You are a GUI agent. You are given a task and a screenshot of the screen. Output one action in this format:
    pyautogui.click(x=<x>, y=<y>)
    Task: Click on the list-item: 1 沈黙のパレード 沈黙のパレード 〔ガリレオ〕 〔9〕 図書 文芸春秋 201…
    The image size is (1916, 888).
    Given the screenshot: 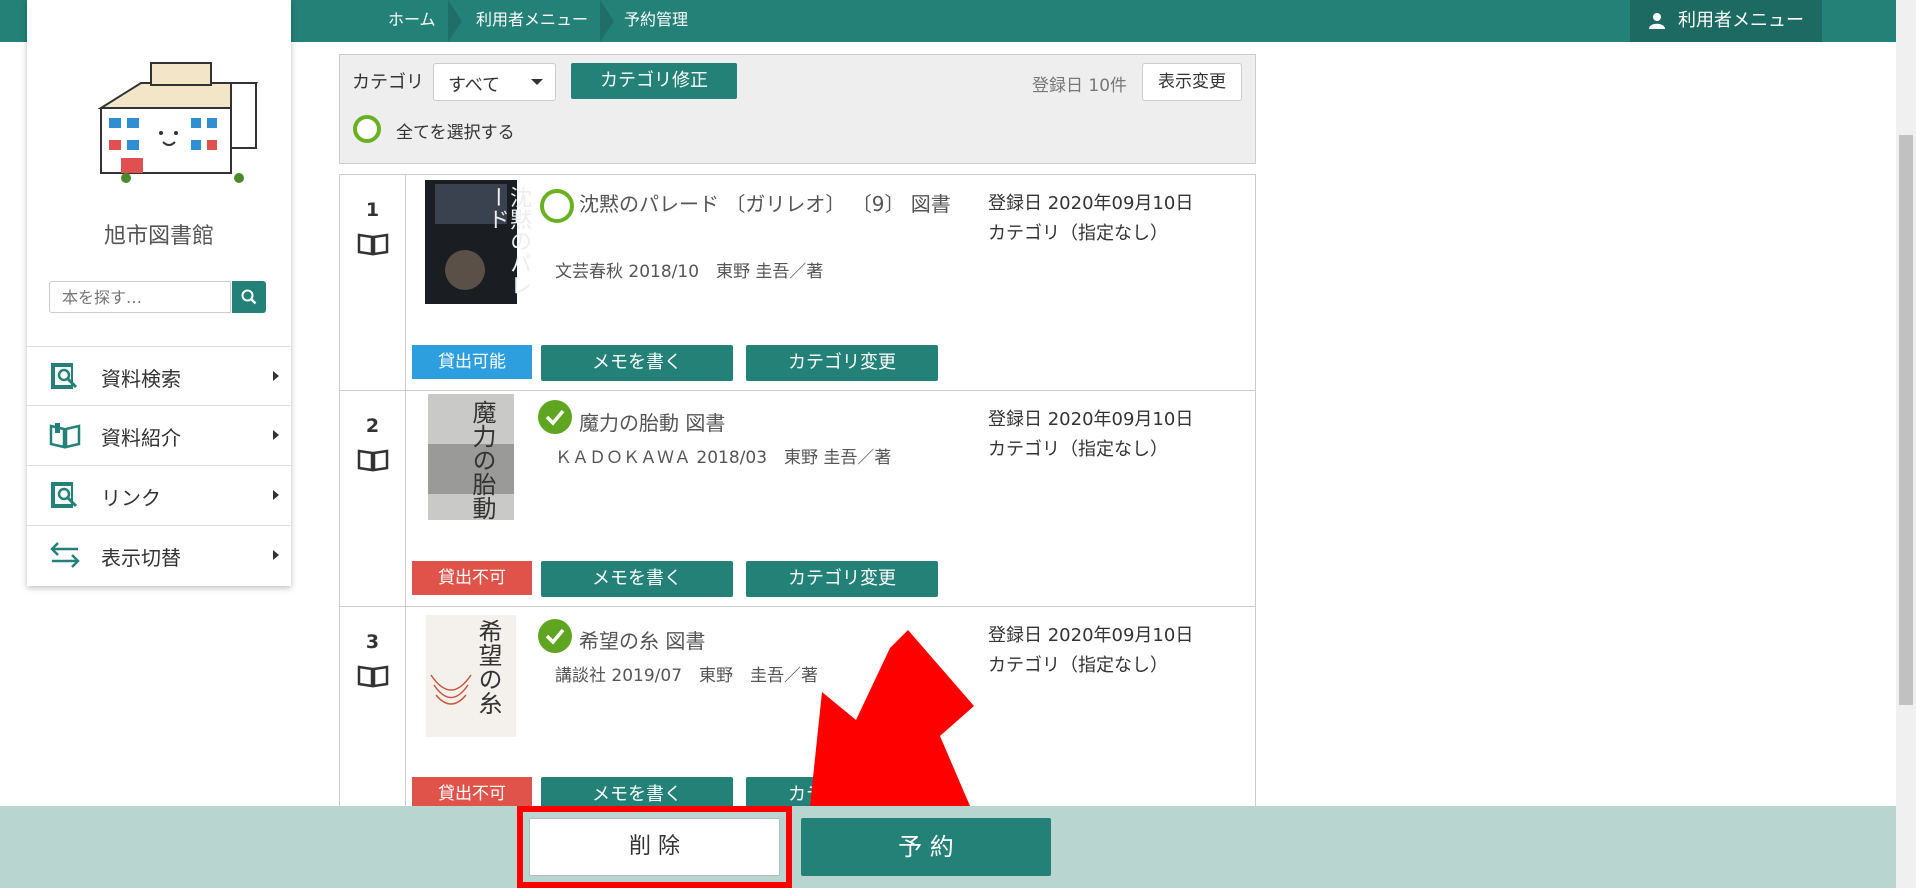 What is the action you would take?
    pyautogui.click(x=797, y=283)
    